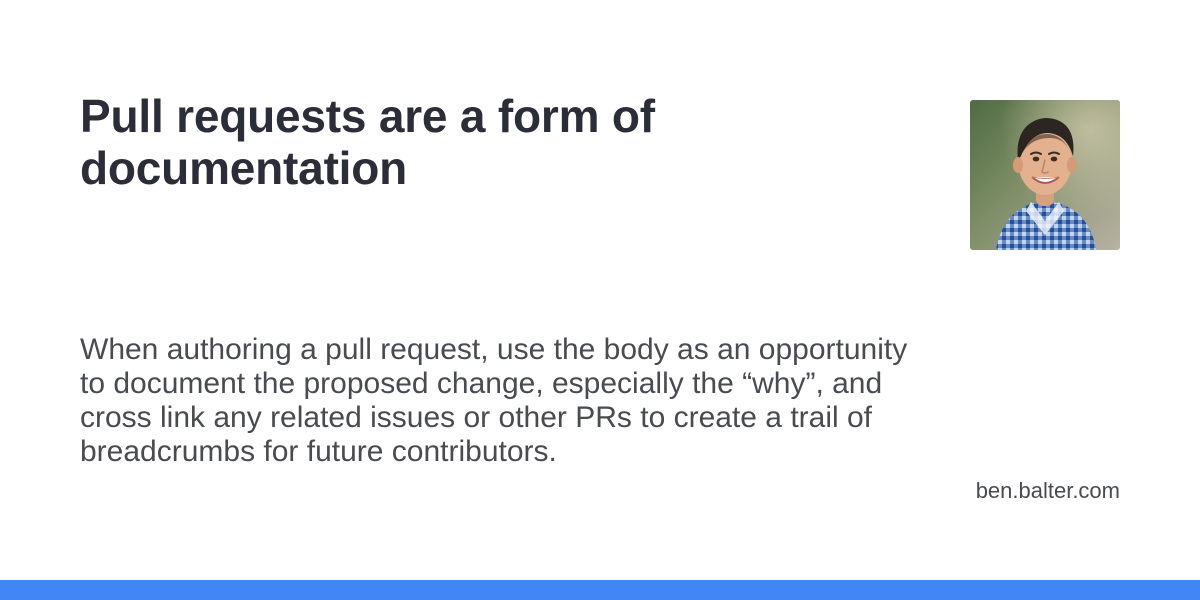 This screenshot has height=600, width=1200. What do you see at coordinates (1047, 490) in the screenshot?
I see `site-domain: ben.balter.com` at bounding box center [1047, 490].